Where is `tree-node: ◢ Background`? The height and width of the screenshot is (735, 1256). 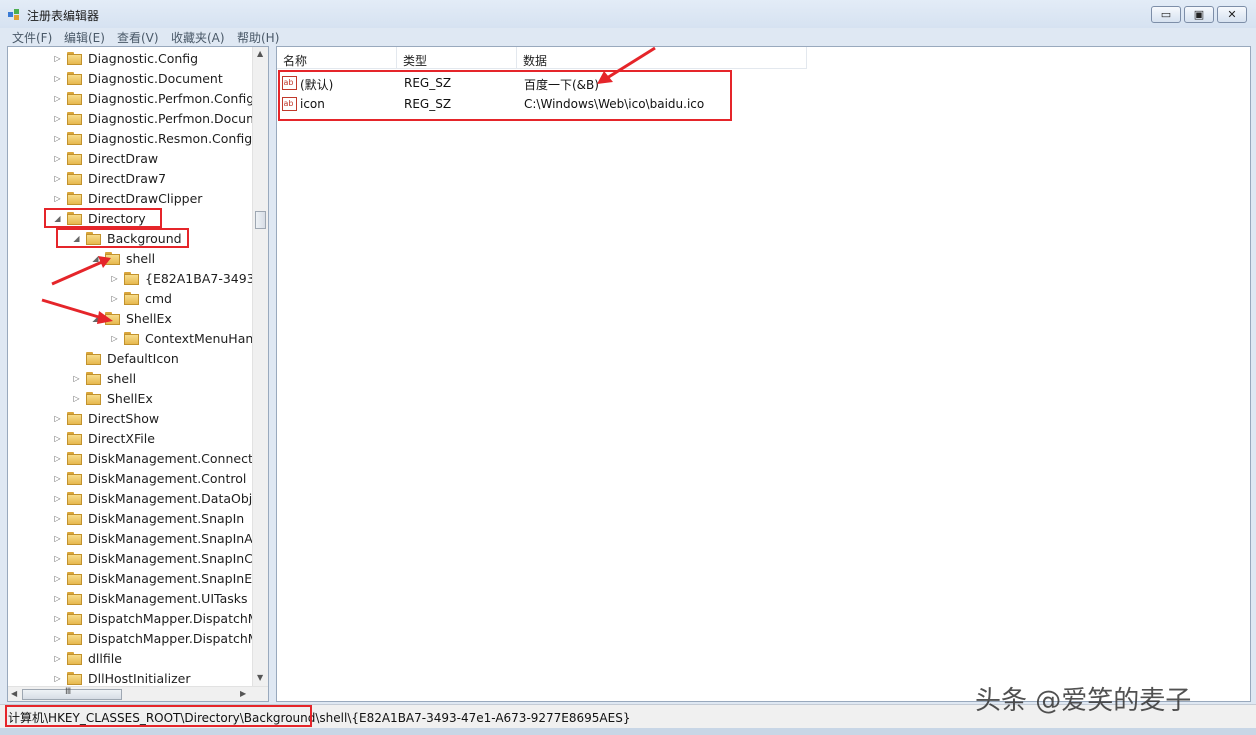 tree-node: ◢ Background is located at coordinates (130, 239).